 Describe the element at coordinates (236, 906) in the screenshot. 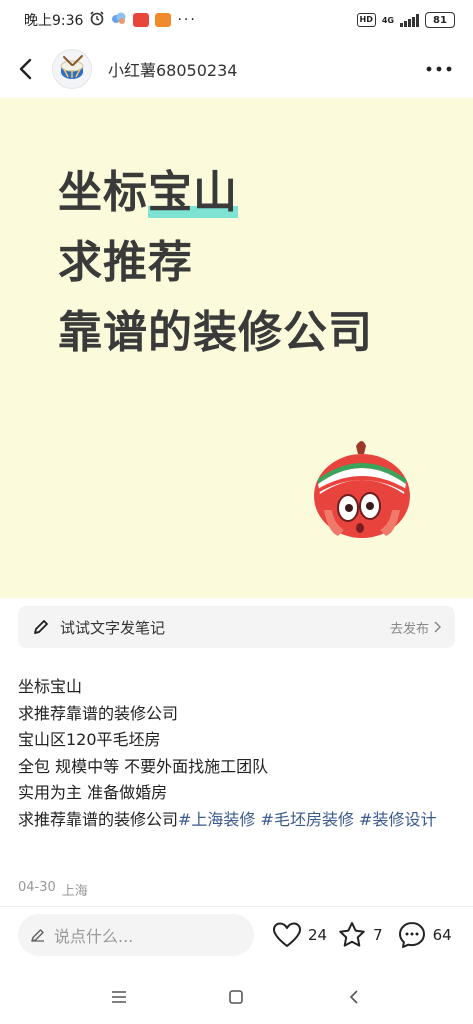

I see `divider` at that location.